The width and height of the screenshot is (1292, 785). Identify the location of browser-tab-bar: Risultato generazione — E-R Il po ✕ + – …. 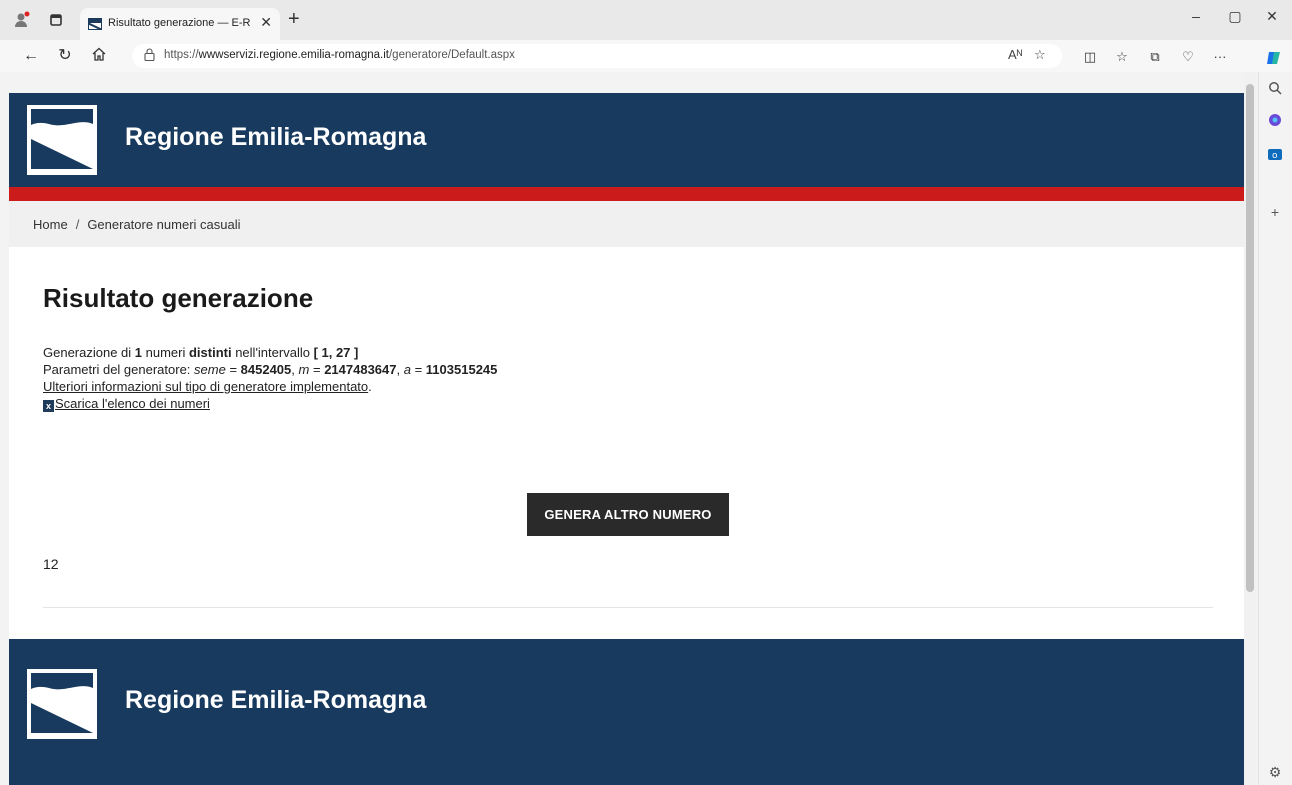
(646, 20).